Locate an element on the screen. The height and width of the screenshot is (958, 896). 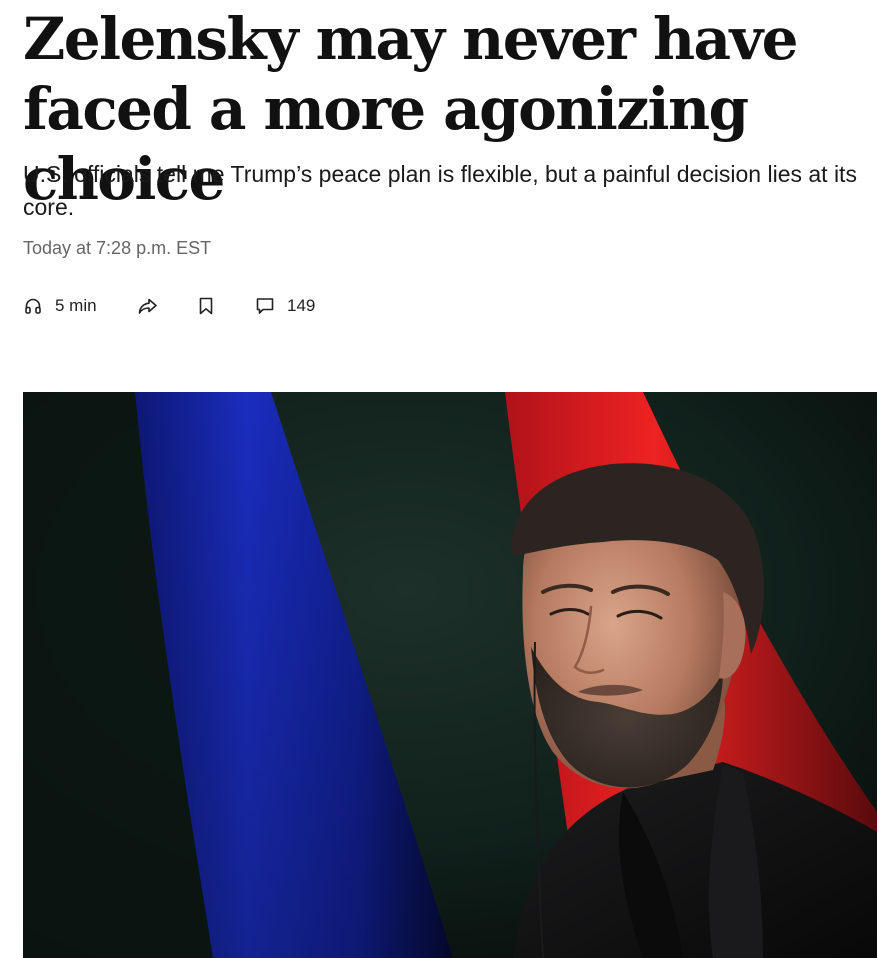
listen-button: 5 min is located at coordinates (80, 306).